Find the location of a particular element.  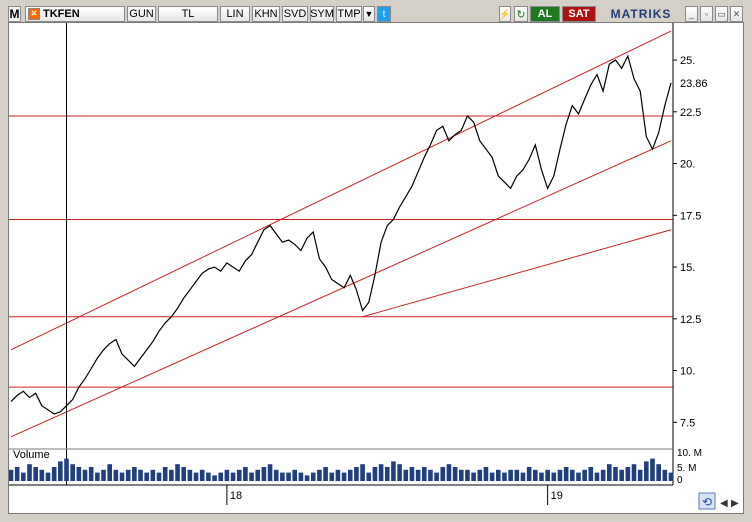

tmp-button: TMP is located at coordinates (349, 14).